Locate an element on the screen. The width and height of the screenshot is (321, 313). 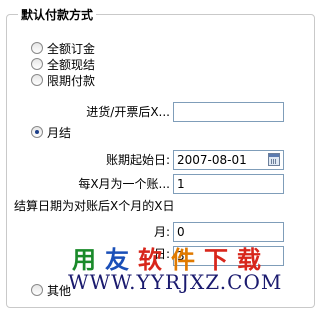
radio-full-order-label: 全额订金 is located at coordinates (71, 48).